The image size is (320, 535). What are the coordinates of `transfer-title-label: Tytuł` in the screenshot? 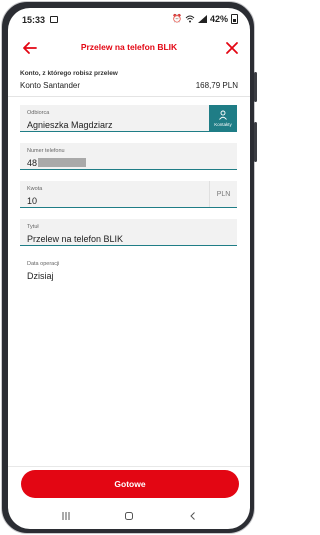 It's located at (33, 227).